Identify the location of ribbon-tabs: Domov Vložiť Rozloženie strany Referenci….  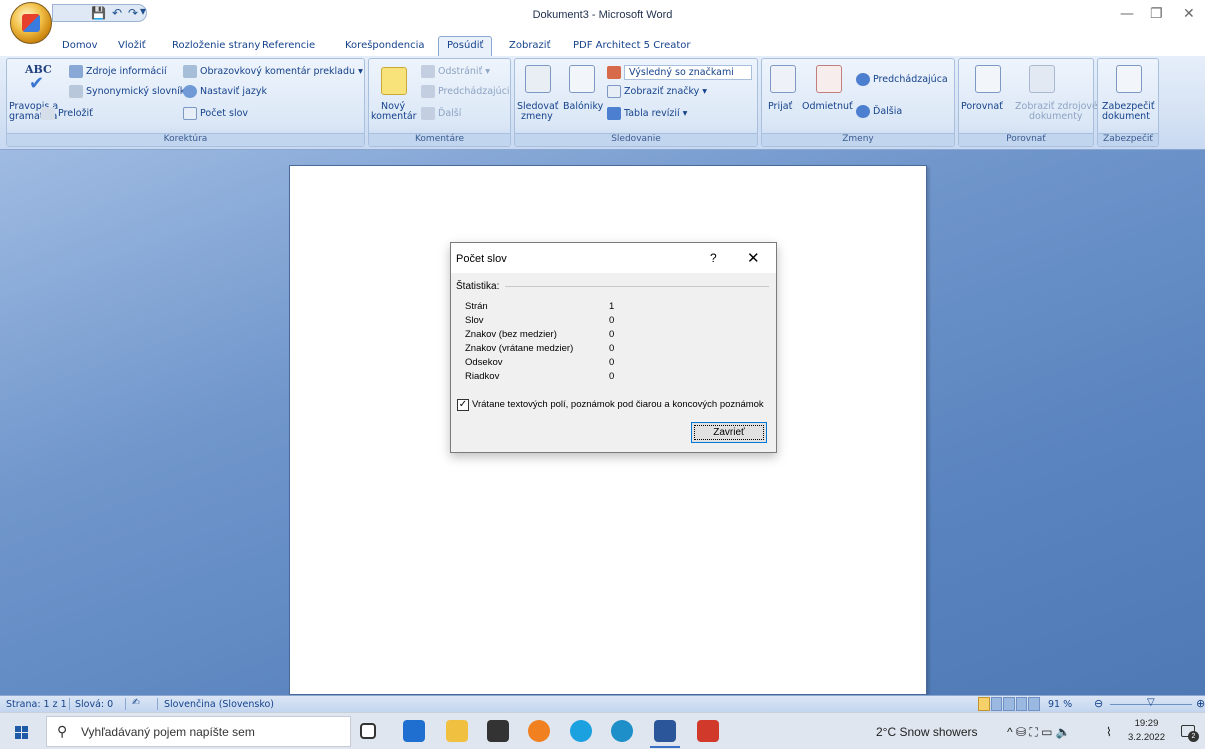
(602, 46).